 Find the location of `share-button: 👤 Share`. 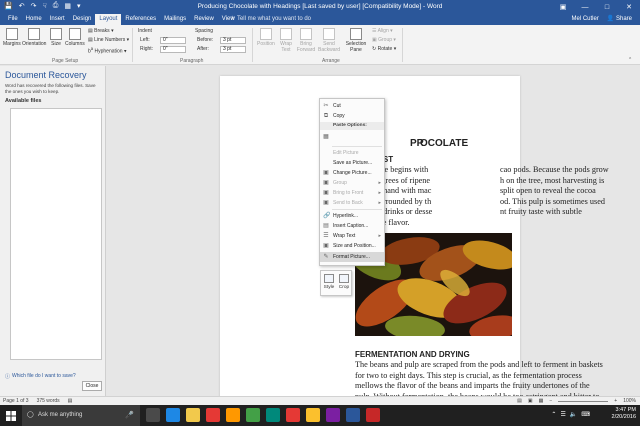

share-button: 👤 Share is located at coordinates (619, 19).